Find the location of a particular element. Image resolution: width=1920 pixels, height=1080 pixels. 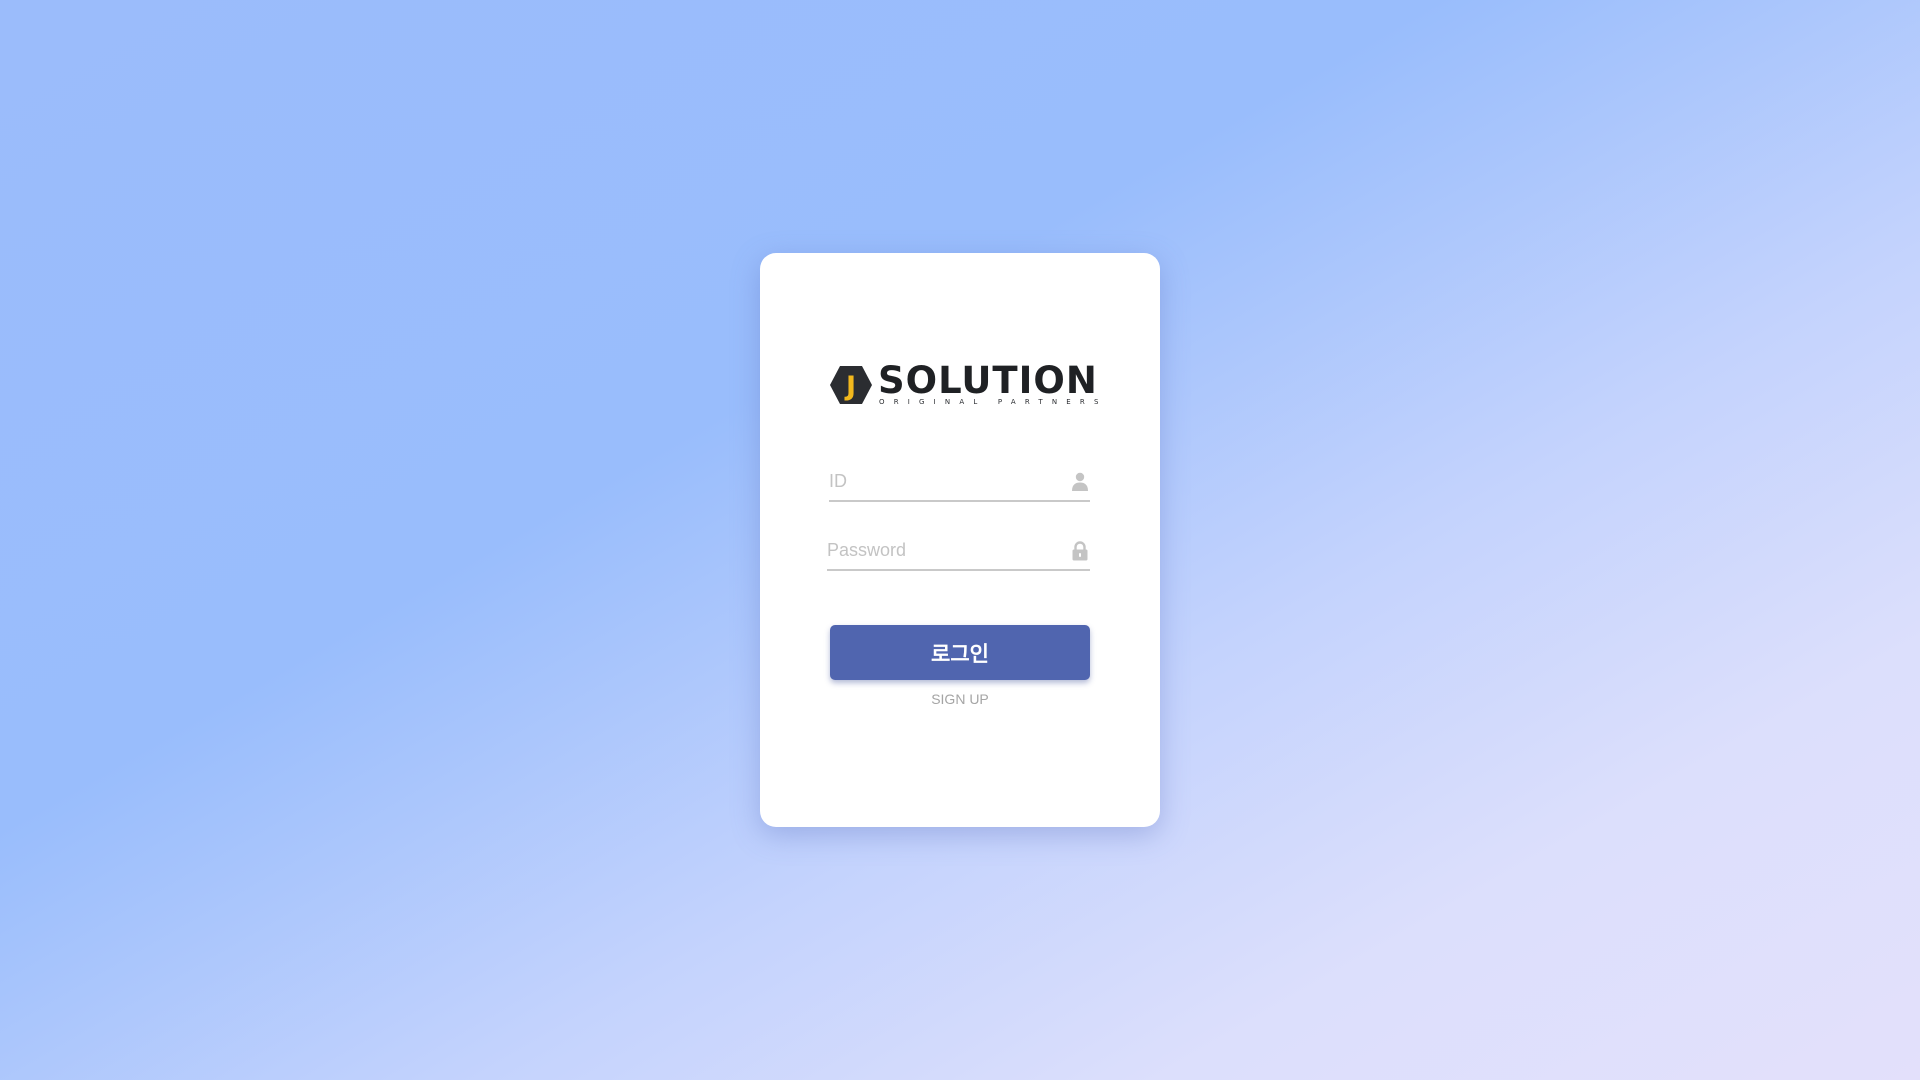

id-input is located at coordinates (941, 481).